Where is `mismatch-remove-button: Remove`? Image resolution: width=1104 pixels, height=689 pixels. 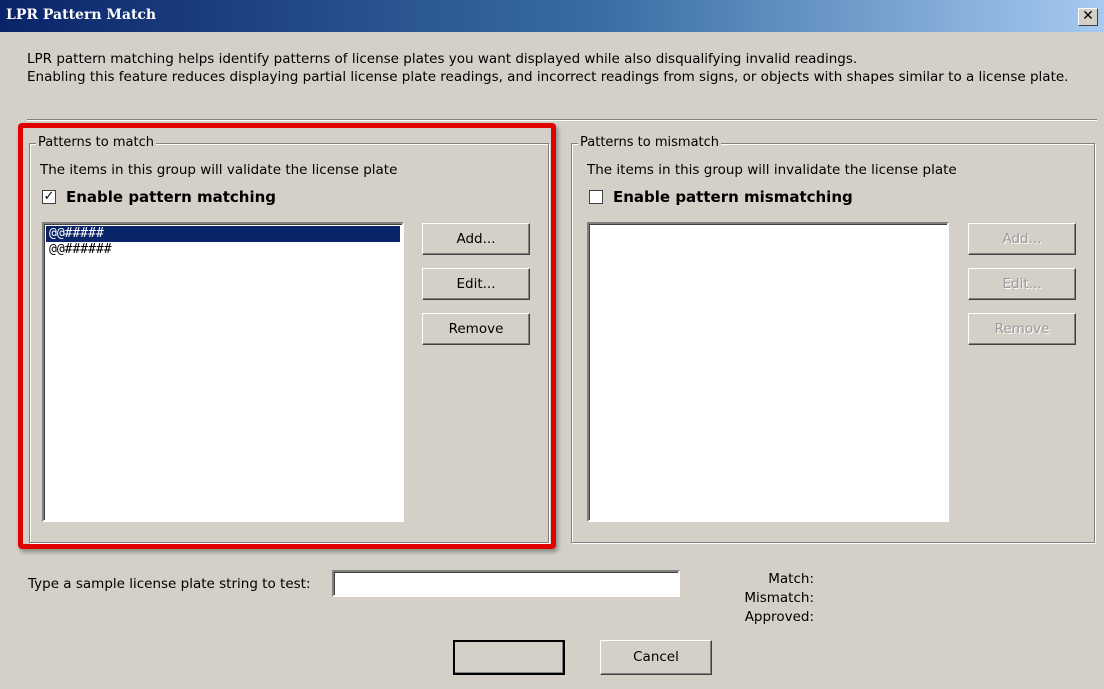 mismatch-remove-button: Remove is located at coordinates (1022, 329).